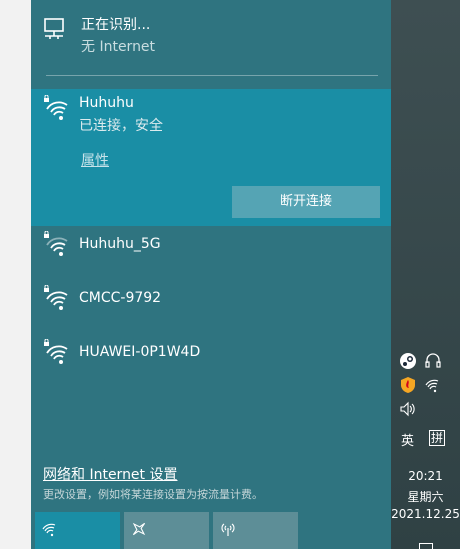  Describe the element at coordinates (95, 160) in the screenshot. I see `properties-link: 属性` at that location.